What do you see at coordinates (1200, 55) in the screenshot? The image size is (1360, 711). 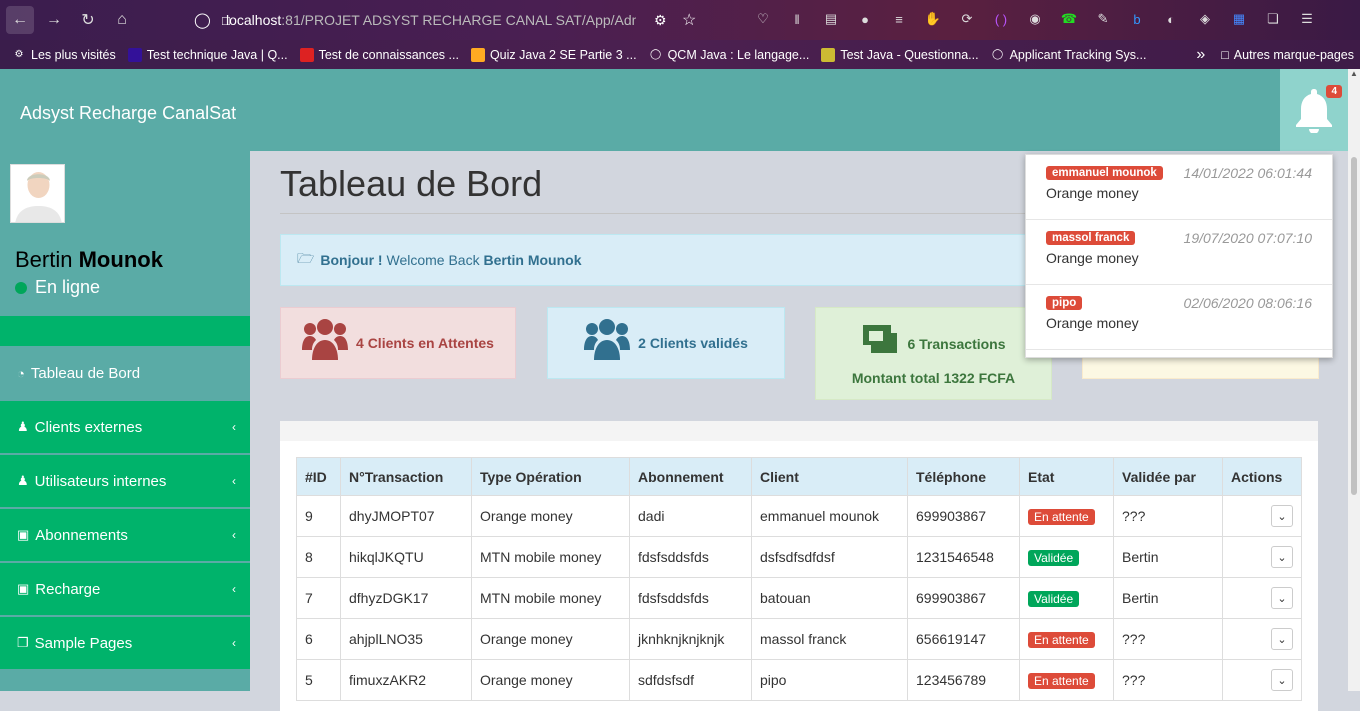 I see `chevron-right-icon: »` at bounding box center [1200, 55].